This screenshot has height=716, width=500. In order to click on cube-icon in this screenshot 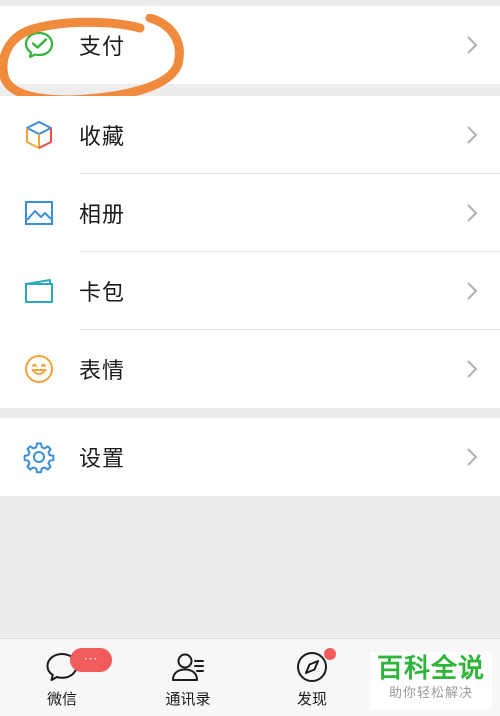, I will do `click(39, 135)`.